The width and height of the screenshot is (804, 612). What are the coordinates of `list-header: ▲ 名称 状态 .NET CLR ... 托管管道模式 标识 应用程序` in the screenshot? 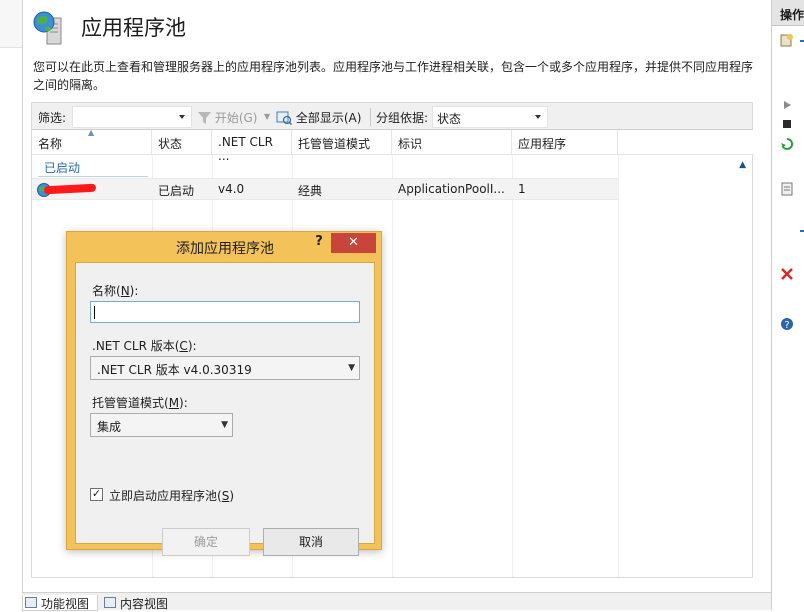 It's located at (393, 145).